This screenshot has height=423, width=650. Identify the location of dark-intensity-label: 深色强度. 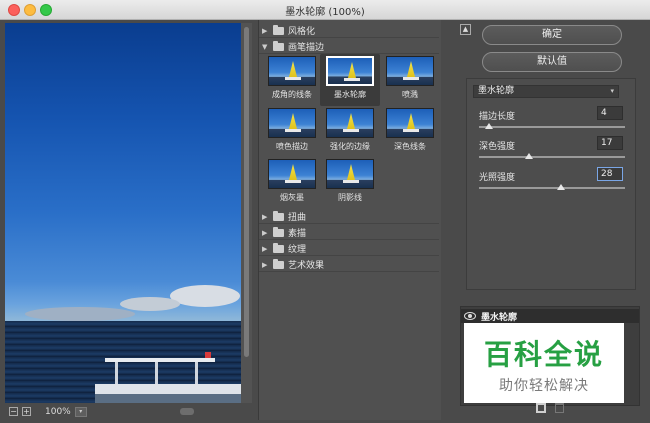
(497, 147).